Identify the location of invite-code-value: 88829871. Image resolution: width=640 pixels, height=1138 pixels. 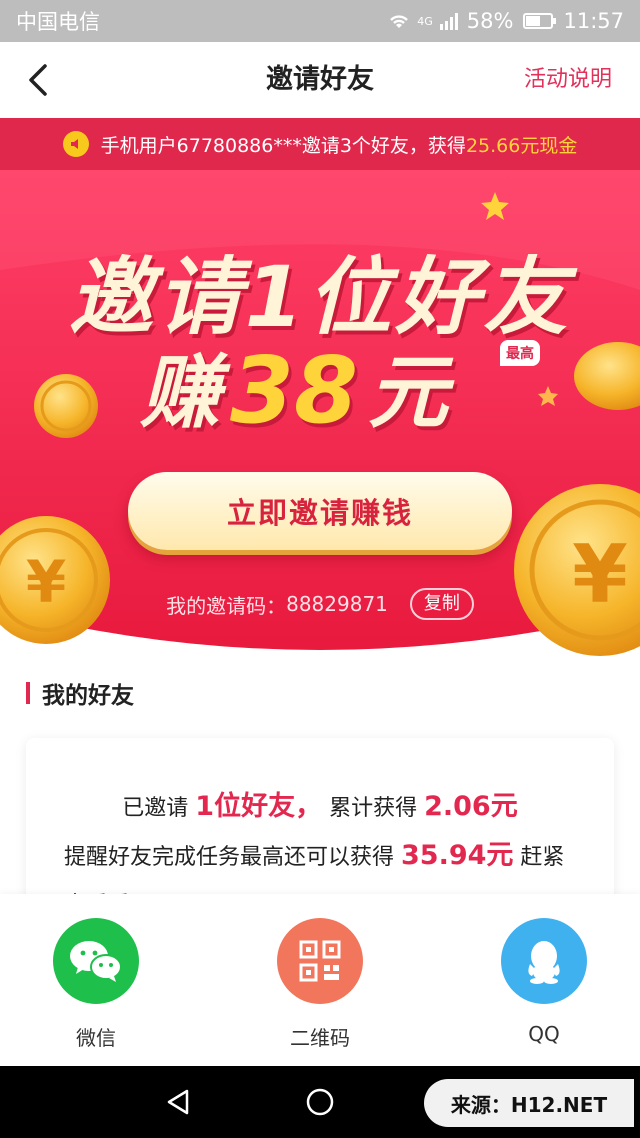
(337, 604).